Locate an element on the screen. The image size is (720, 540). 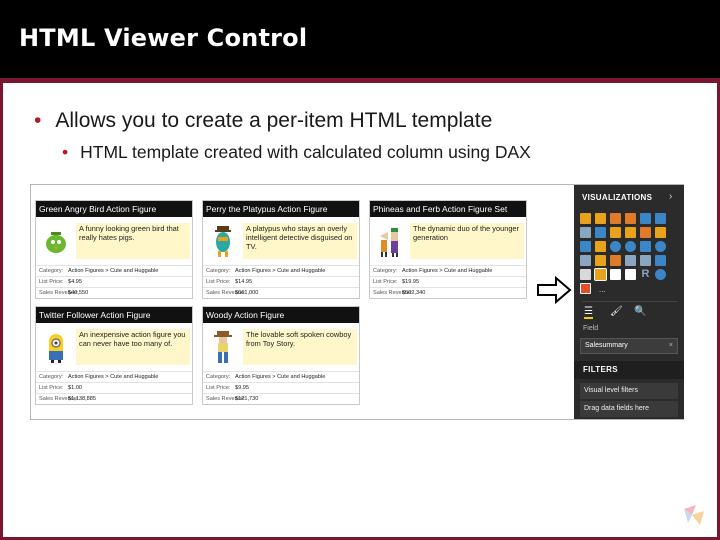
stacked-area-icon is located at coordinates (615, 232).